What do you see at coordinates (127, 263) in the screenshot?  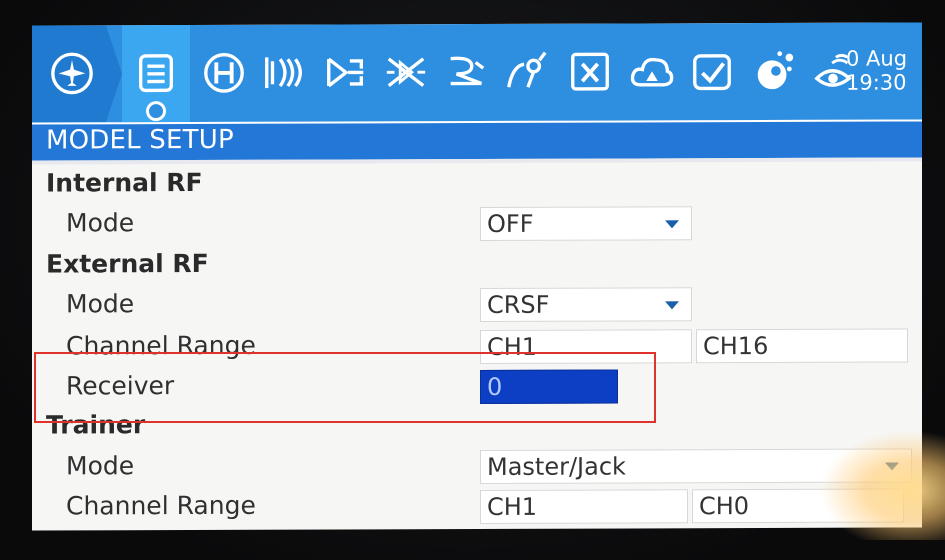 I see `section-label: External RF` at bounding box center [127, 263].